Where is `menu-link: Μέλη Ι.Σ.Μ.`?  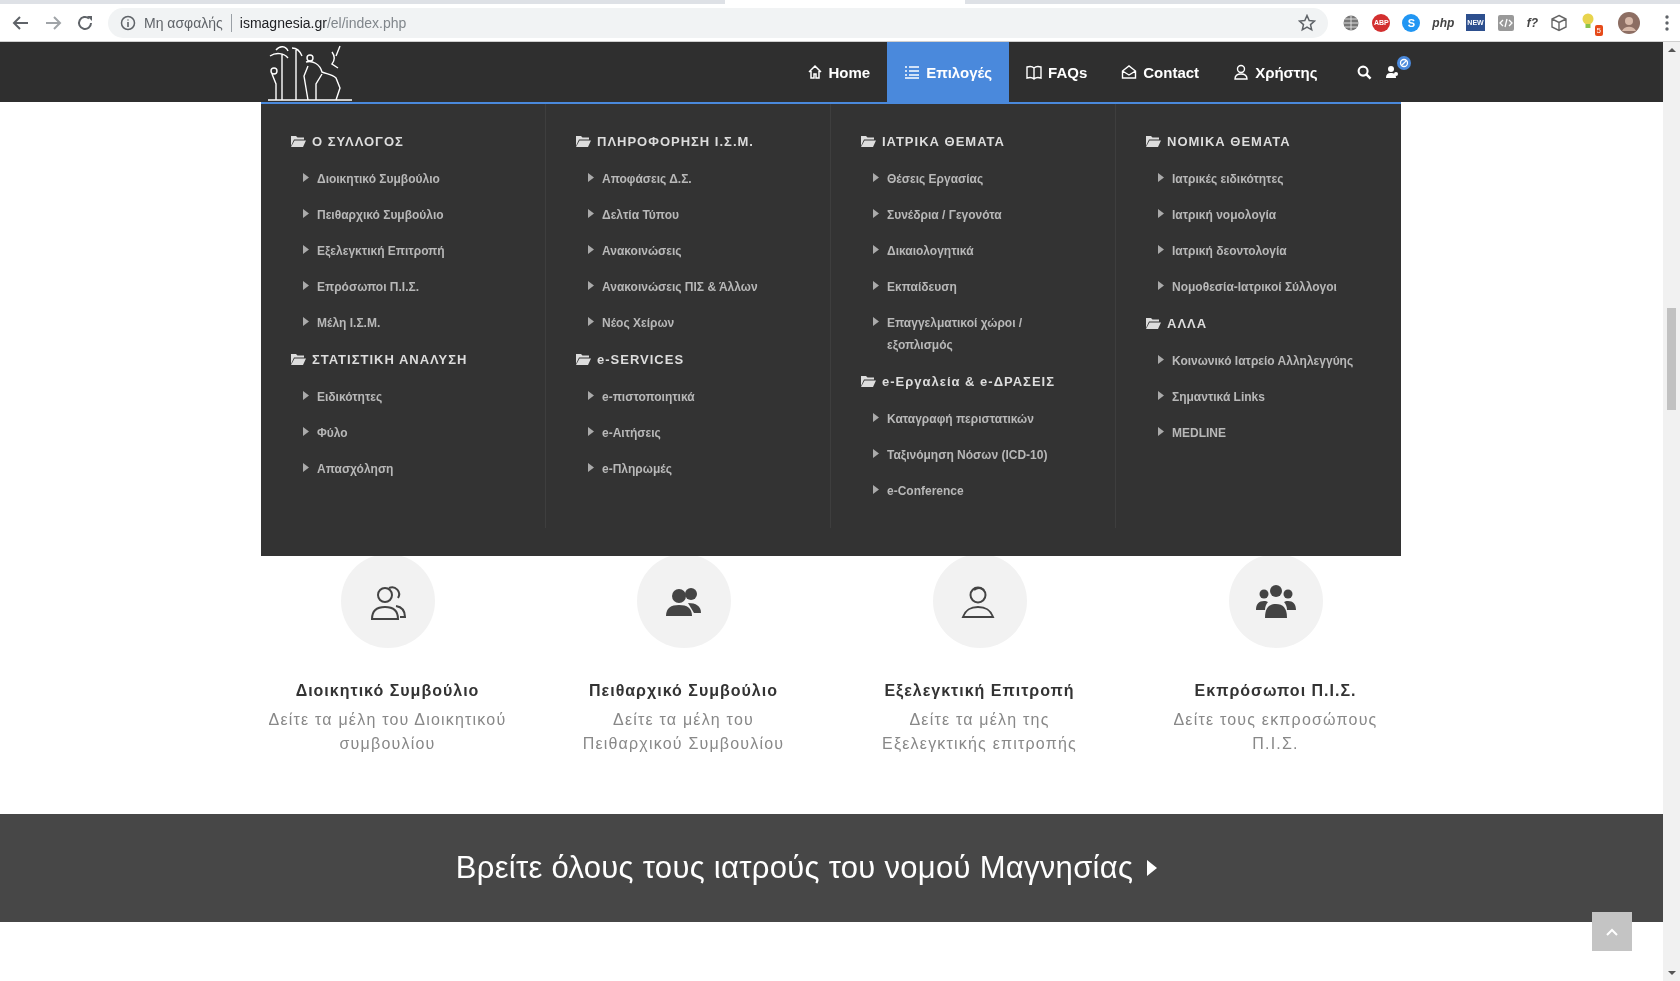 menu-link: Μέλη Ι.Σ.Μ. is located at coordinates (349, 323).